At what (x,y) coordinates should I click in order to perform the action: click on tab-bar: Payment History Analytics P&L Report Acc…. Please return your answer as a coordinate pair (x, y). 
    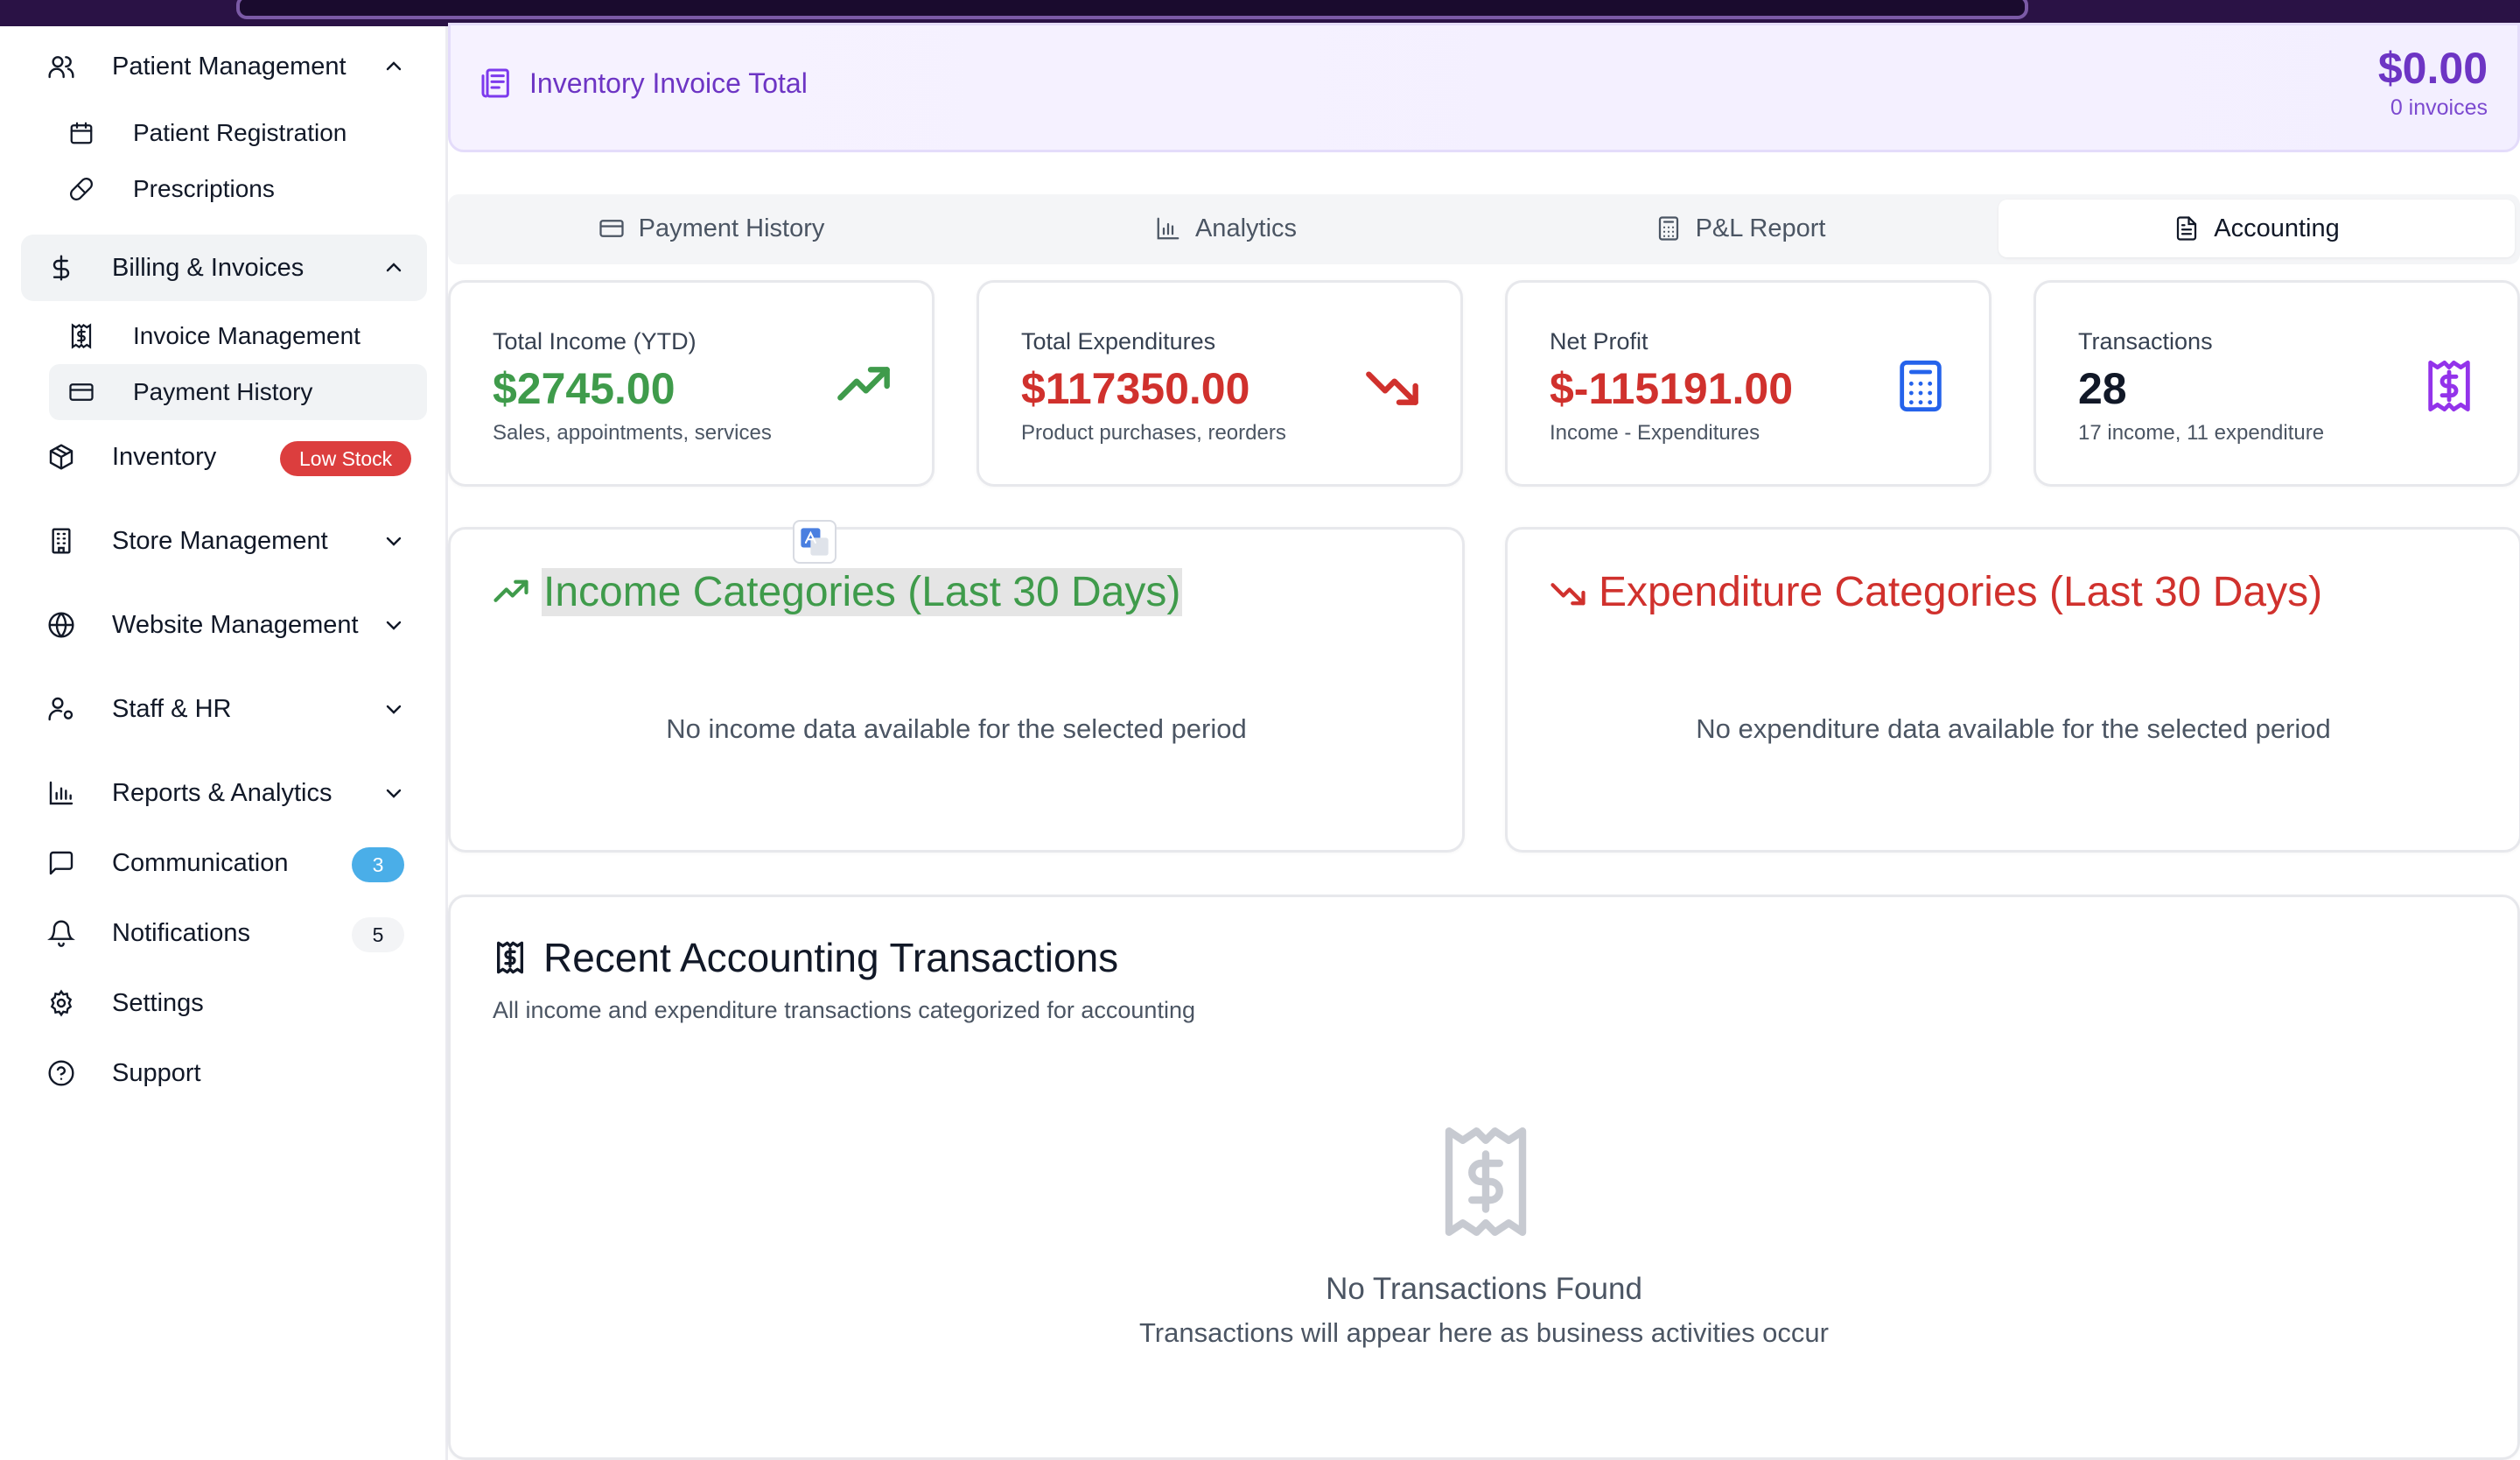
    Looking at the image, I should click on (1484, 229).